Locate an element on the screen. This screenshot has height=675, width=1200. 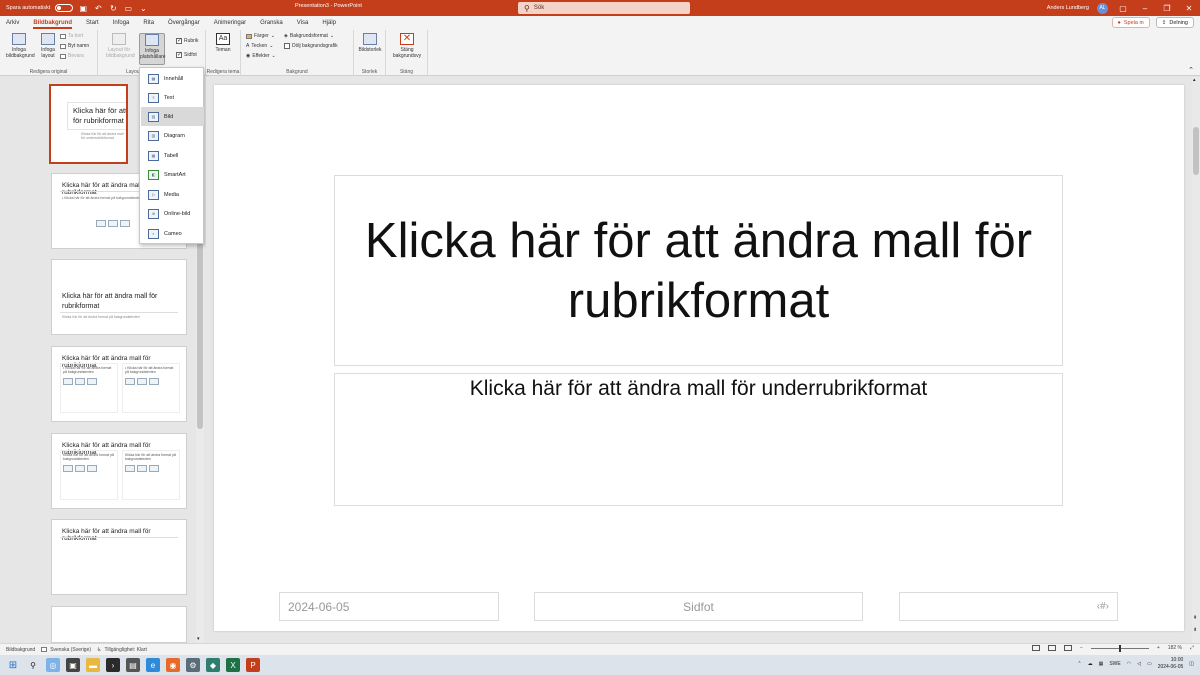
menu-item-table: ▦ Tabell is located at coordinates (172, 155).